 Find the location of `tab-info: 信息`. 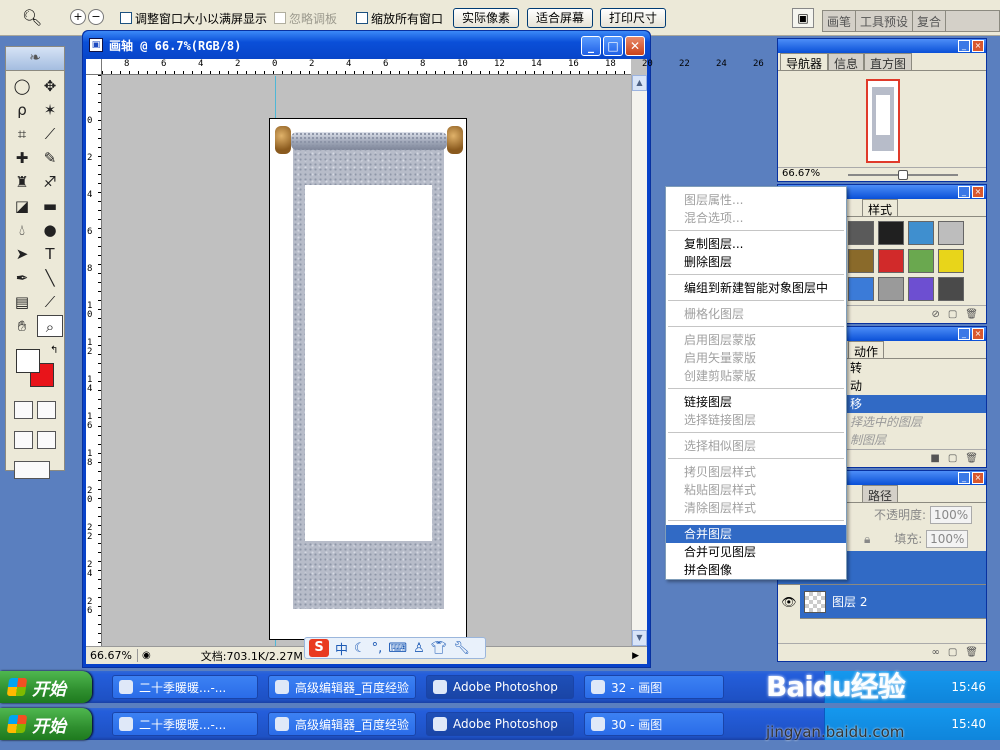

tab-info: 信息 is located at coordinates (846, 62).